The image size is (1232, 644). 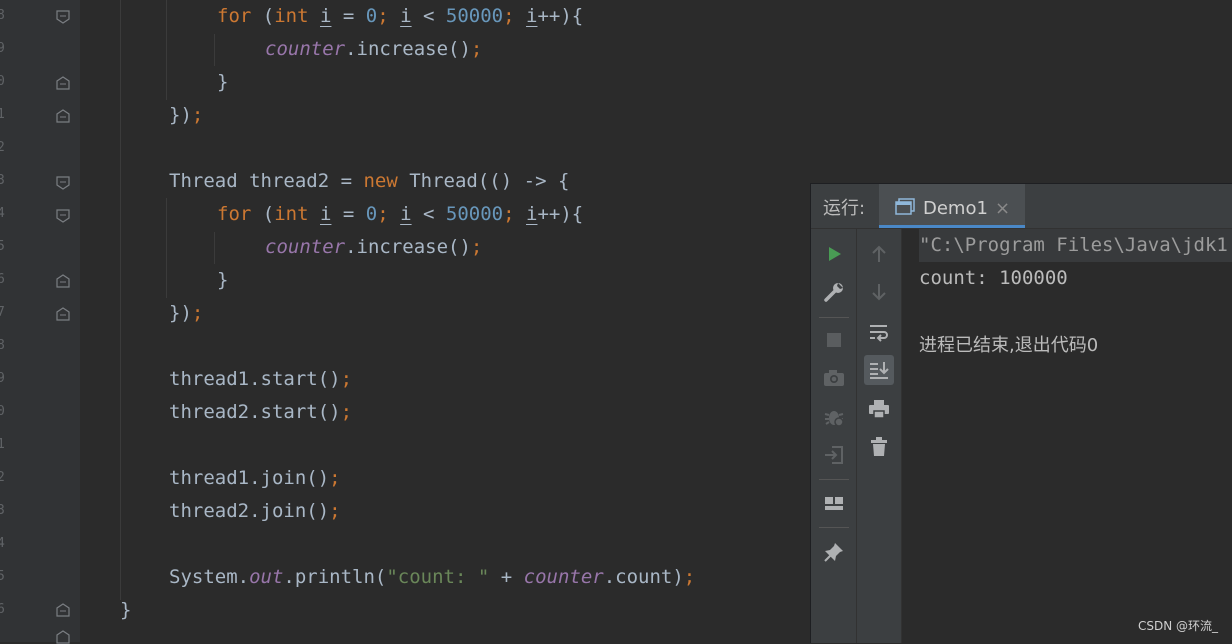 I want to click on scroll-to-end-icon, so click(x=879, y=370).